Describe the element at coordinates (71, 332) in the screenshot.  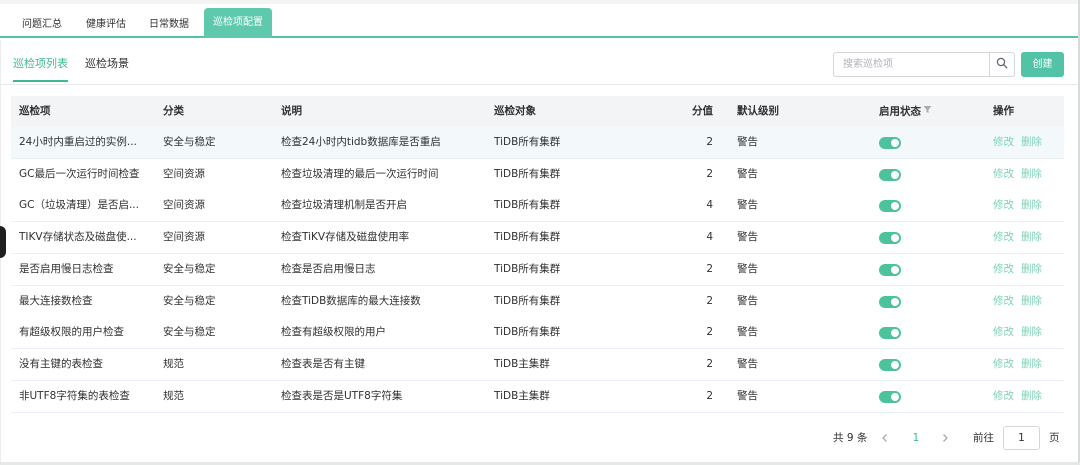
I see `cell-name: 有超级权限的用户检查` at that location.